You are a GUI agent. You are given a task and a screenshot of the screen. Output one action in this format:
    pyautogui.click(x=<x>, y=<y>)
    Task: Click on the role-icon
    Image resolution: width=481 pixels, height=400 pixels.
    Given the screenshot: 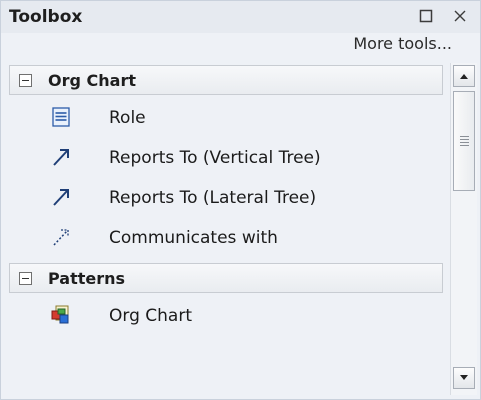 What is the action you would take?
    pyautogui.click(x=61, y=117)
    